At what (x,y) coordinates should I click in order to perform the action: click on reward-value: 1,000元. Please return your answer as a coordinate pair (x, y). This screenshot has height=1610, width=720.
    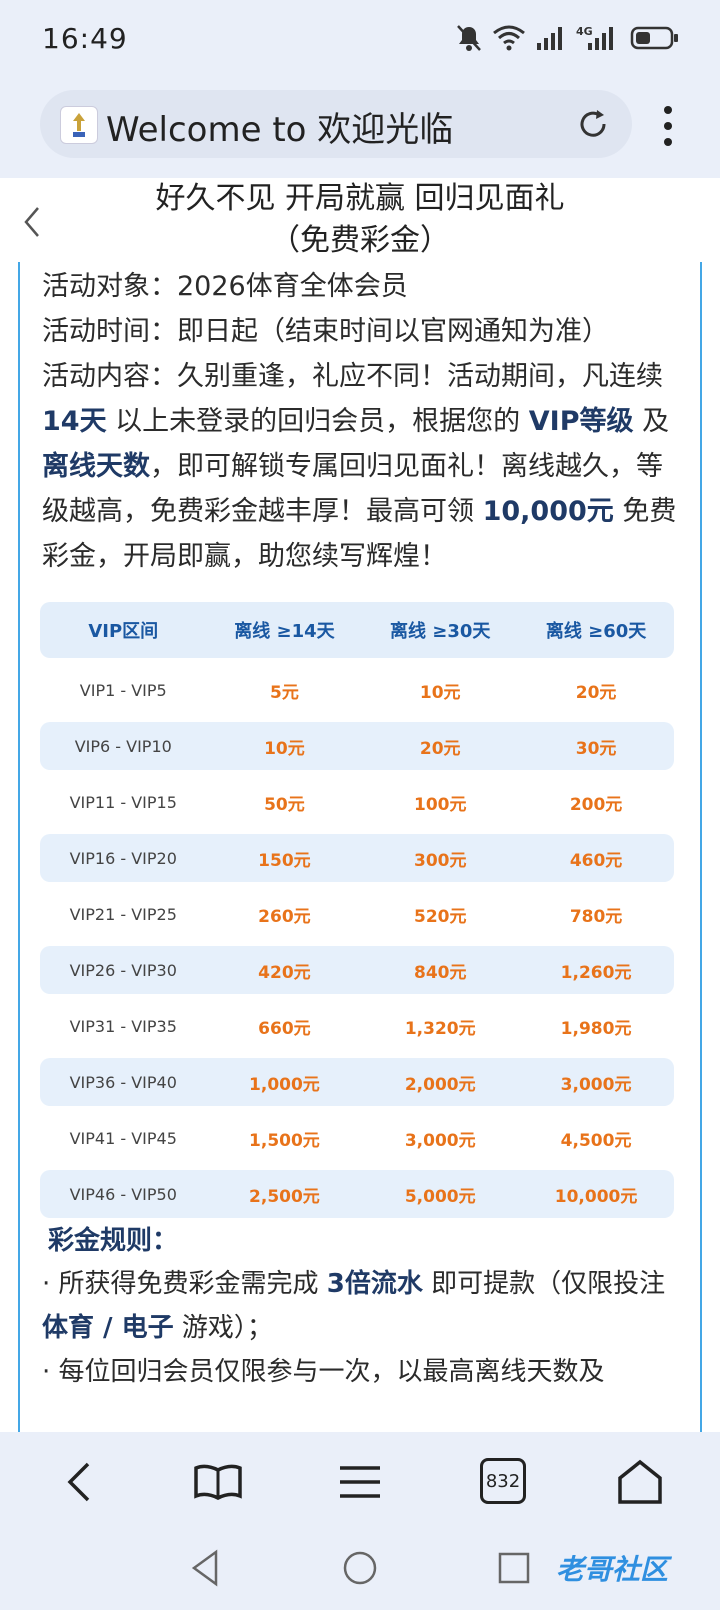
    Looking at the image, I should click on (284, 1082).